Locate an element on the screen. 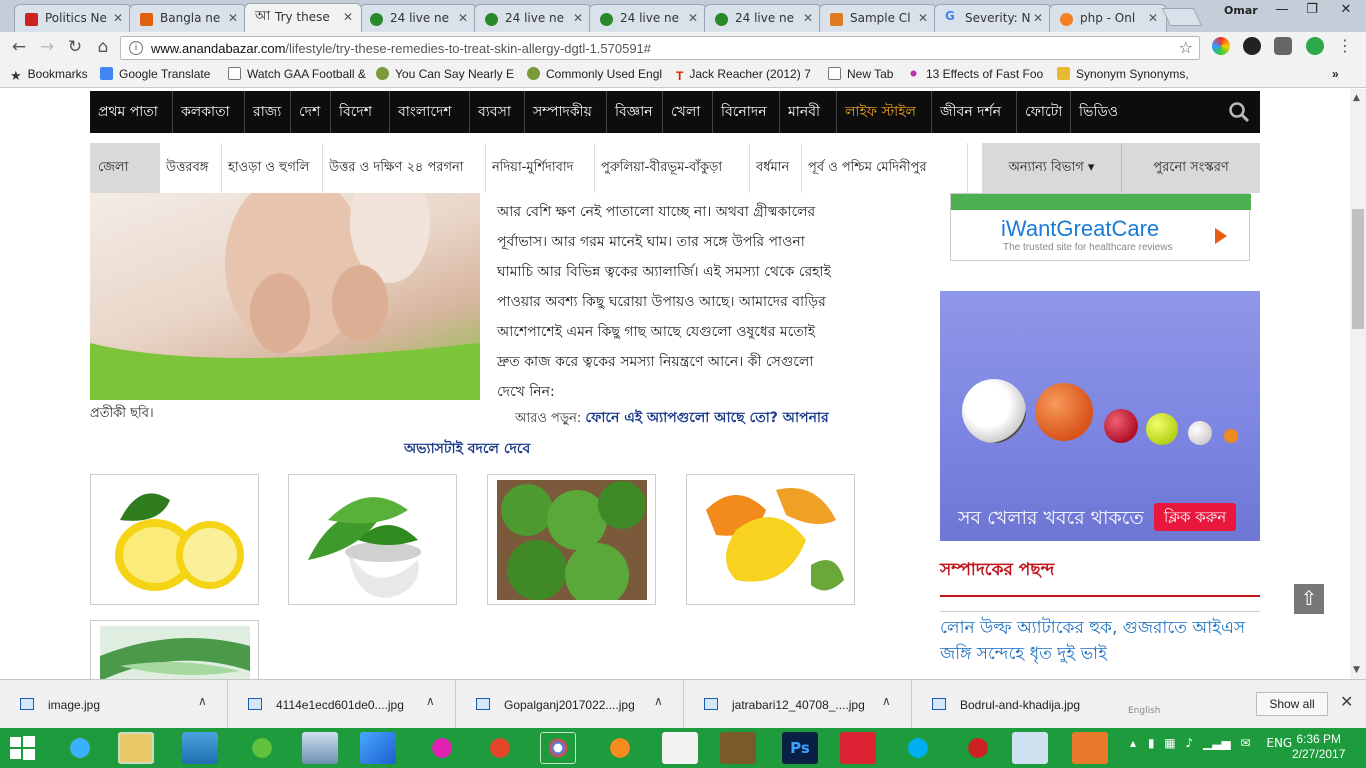 This screenshot has width=1366, height=768. network-icon: ▦ is located at coordinates (1169, 743).